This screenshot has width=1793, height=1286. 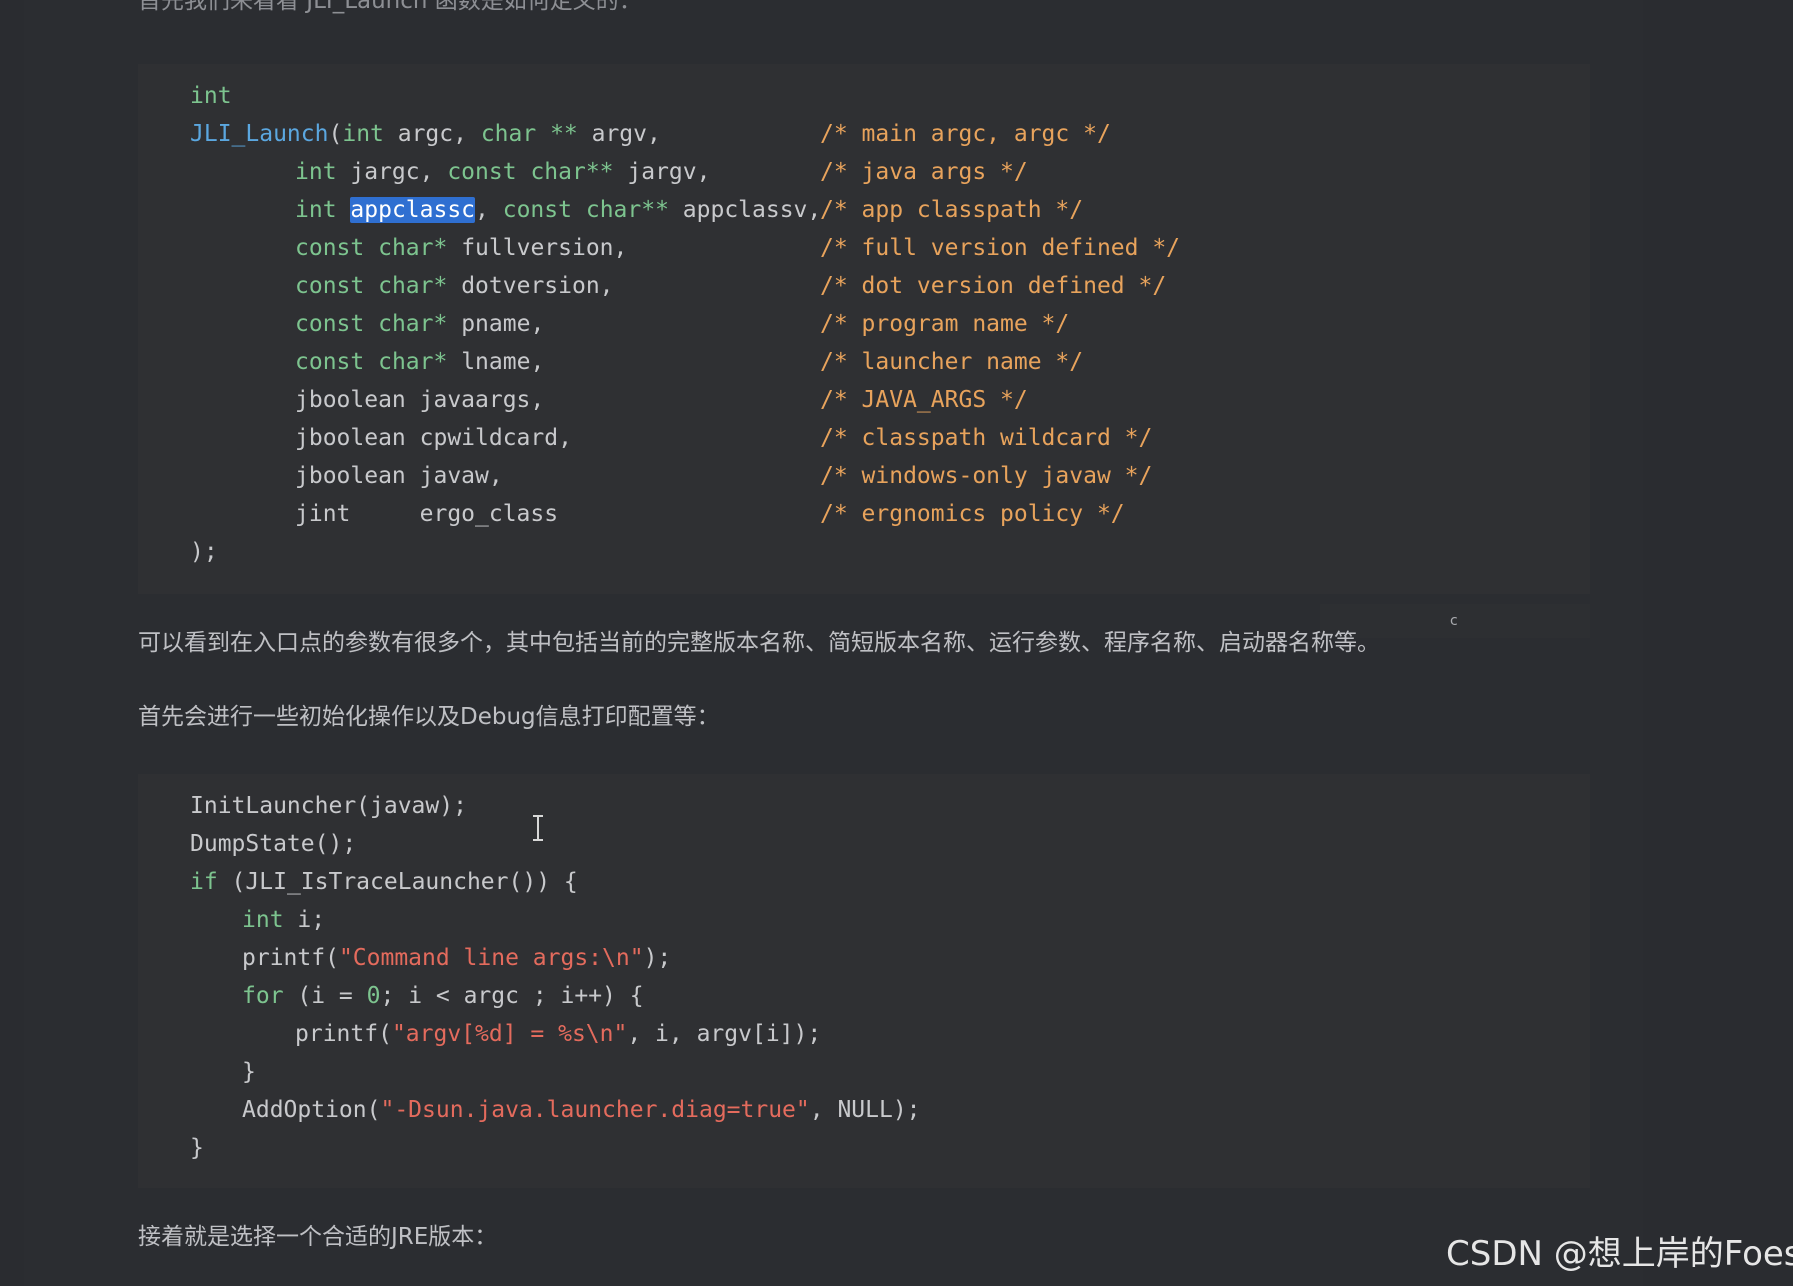 What do you see at coordinates (924, 172) in the screenshot?
I see `code-comment: /* java args */` at bounding box center [924, 172].